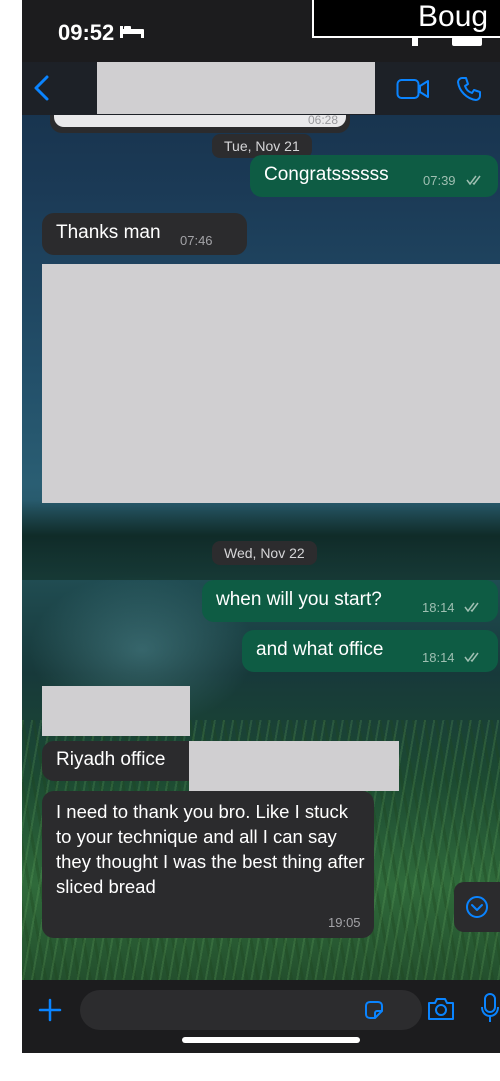  I want to click on partial-image: 06:28, so click(200, 120).